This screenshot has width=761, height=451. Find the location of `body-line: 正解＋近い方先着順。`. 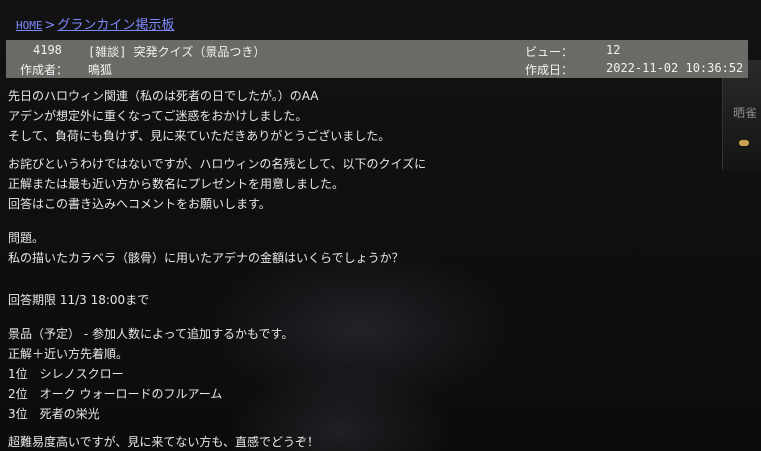

body-line: 正解＋近い方先着順。 is located at coordinates (68, 354).